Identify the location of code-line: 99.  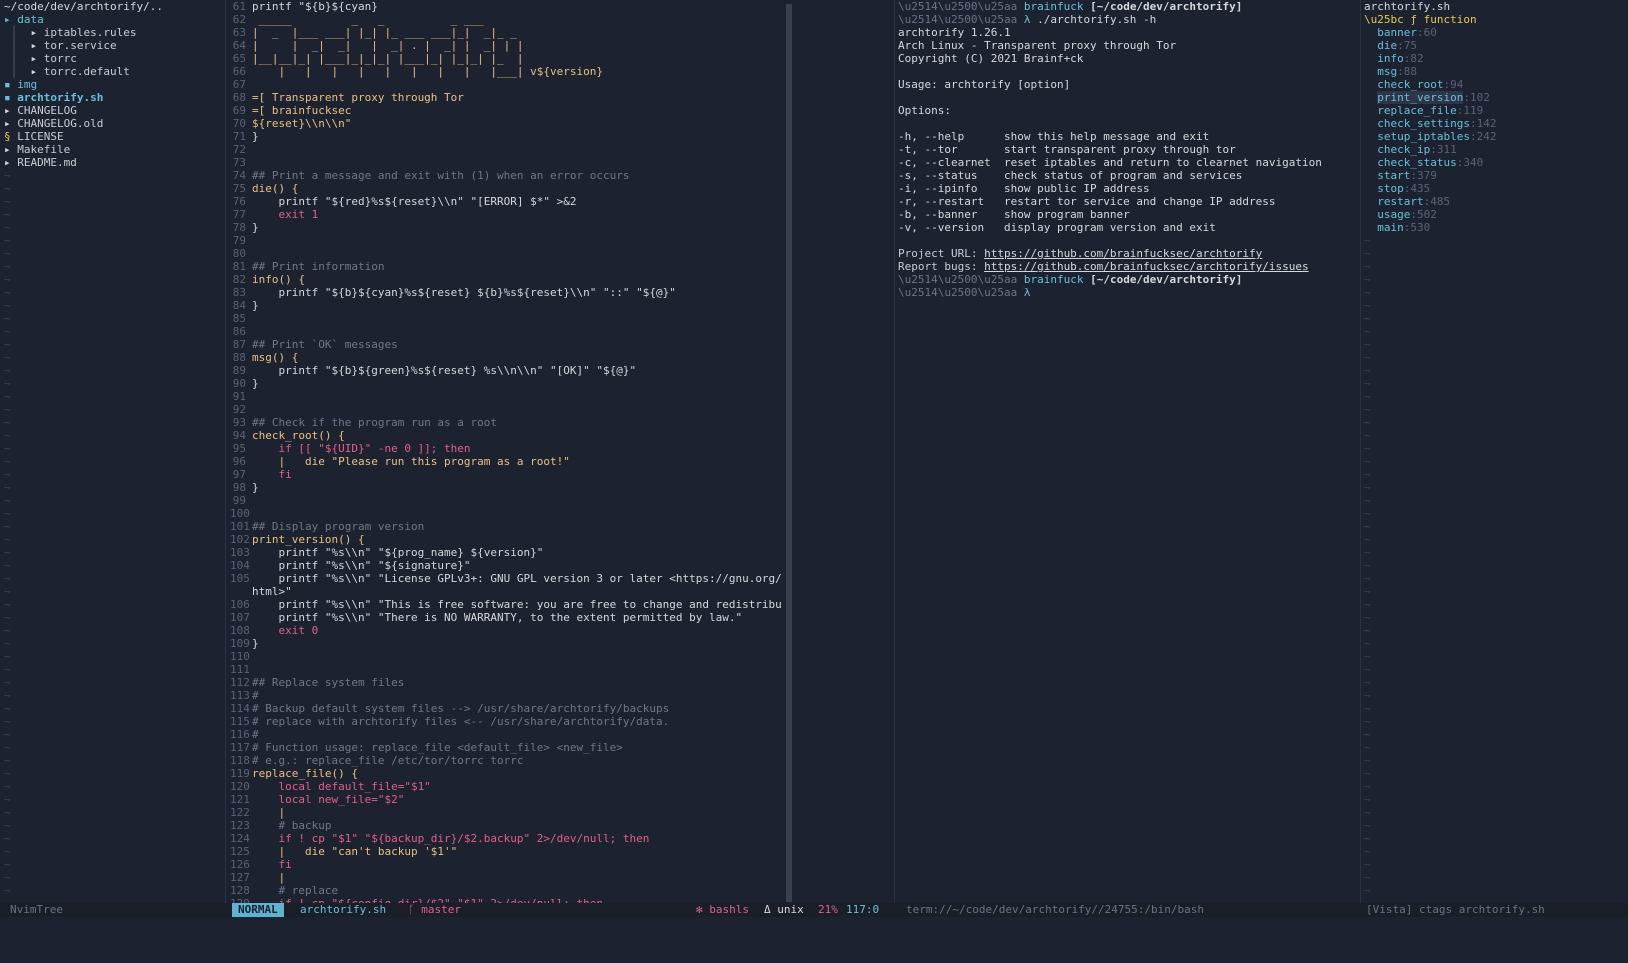
(506, 500).